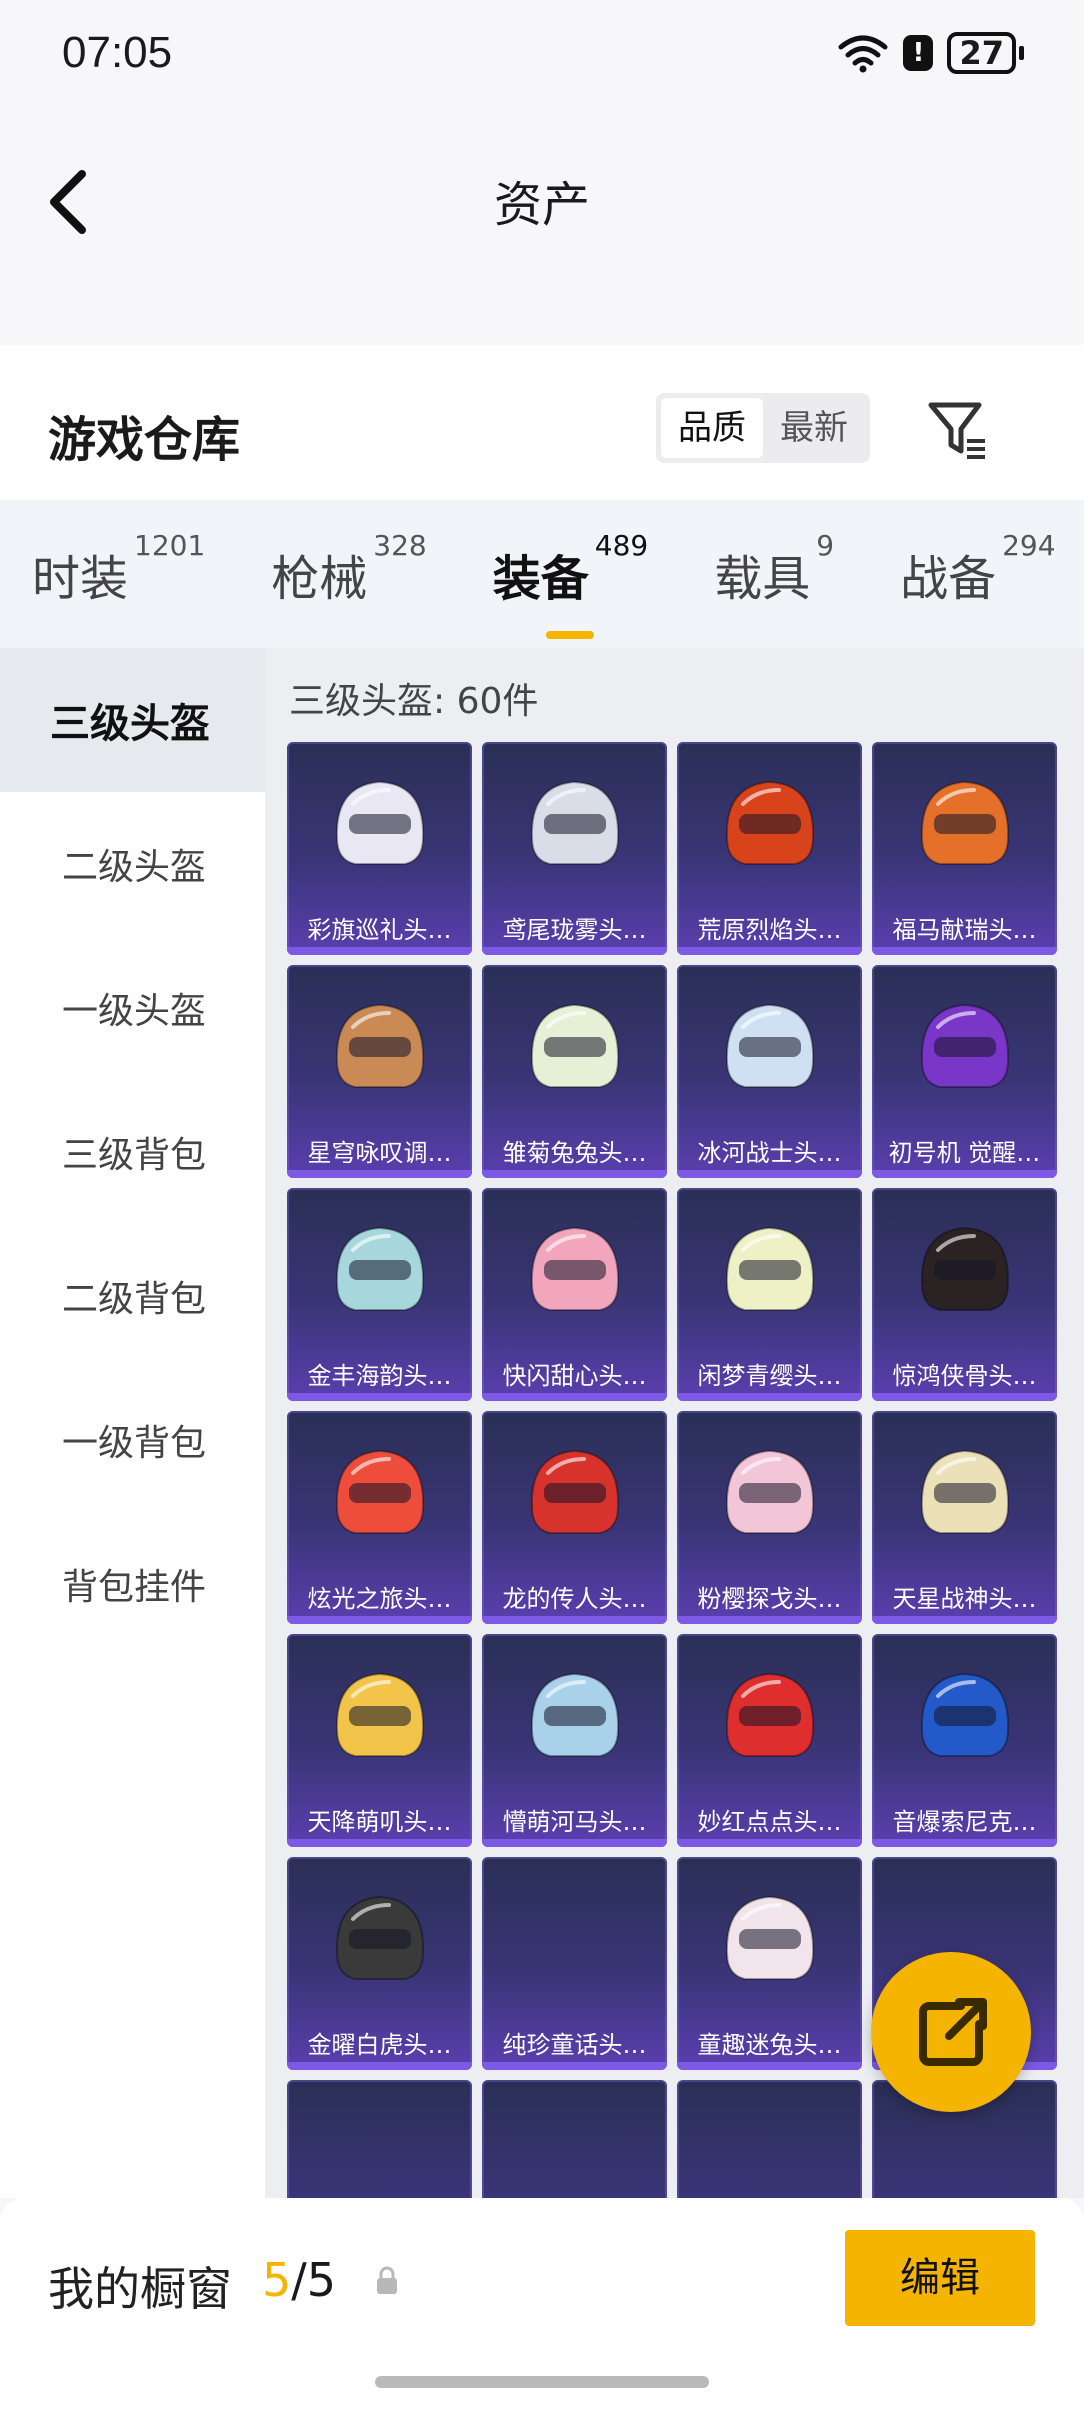  I want to click on active-tab-indicator, so click(570, 635).